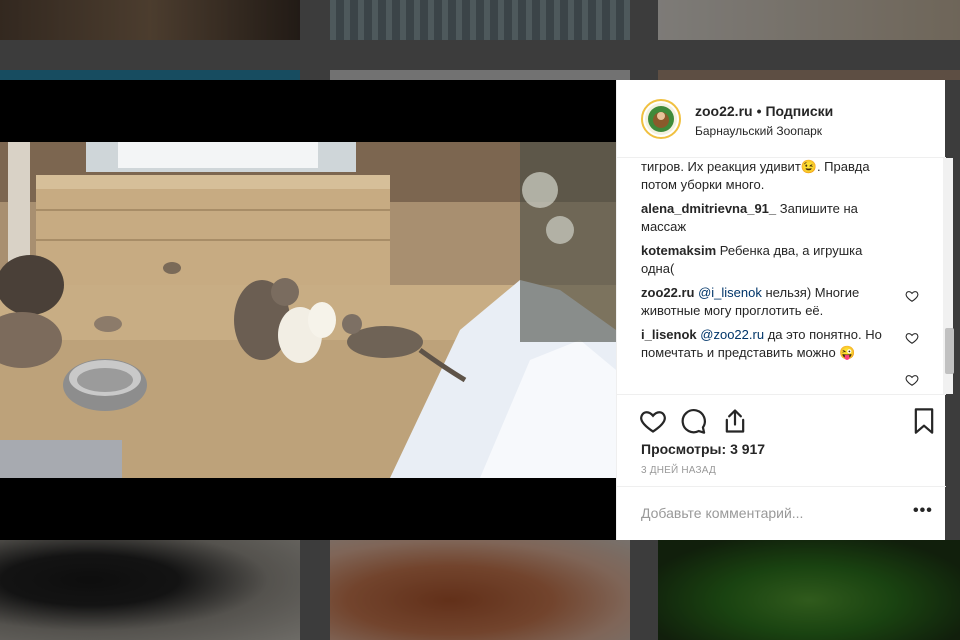 The image size is (960, 640). I want to click on zoo-logo-icon, so click(661, 119).